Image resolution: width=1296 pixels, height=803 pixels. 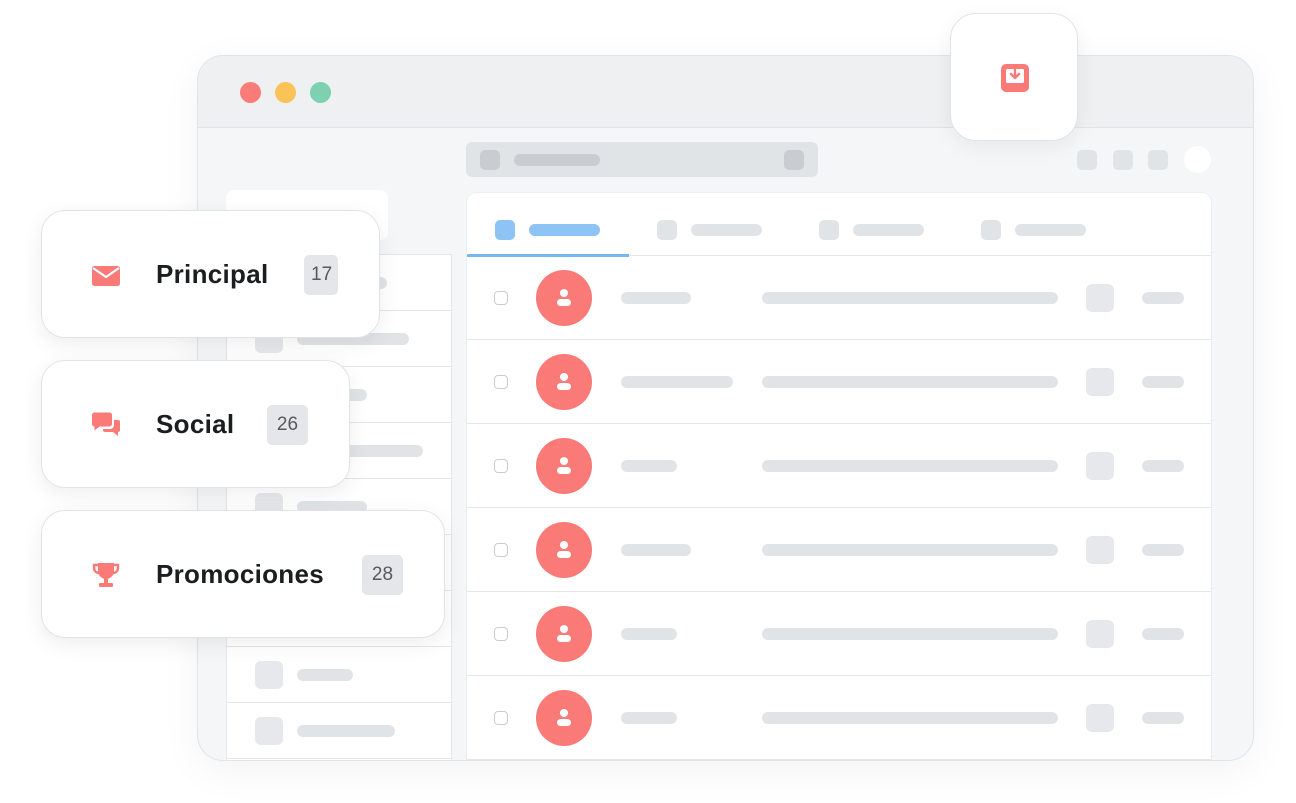 I want to click on category-card-promociones: Promociones 28, so click(x=243, y=574).